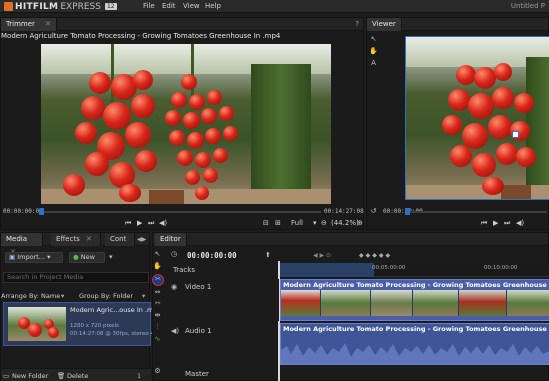 The image size is (549, 381). Describe the element at coordinates (76, 277) in the screenshot. I see `media-search-input: Search in Project Media` at that location.